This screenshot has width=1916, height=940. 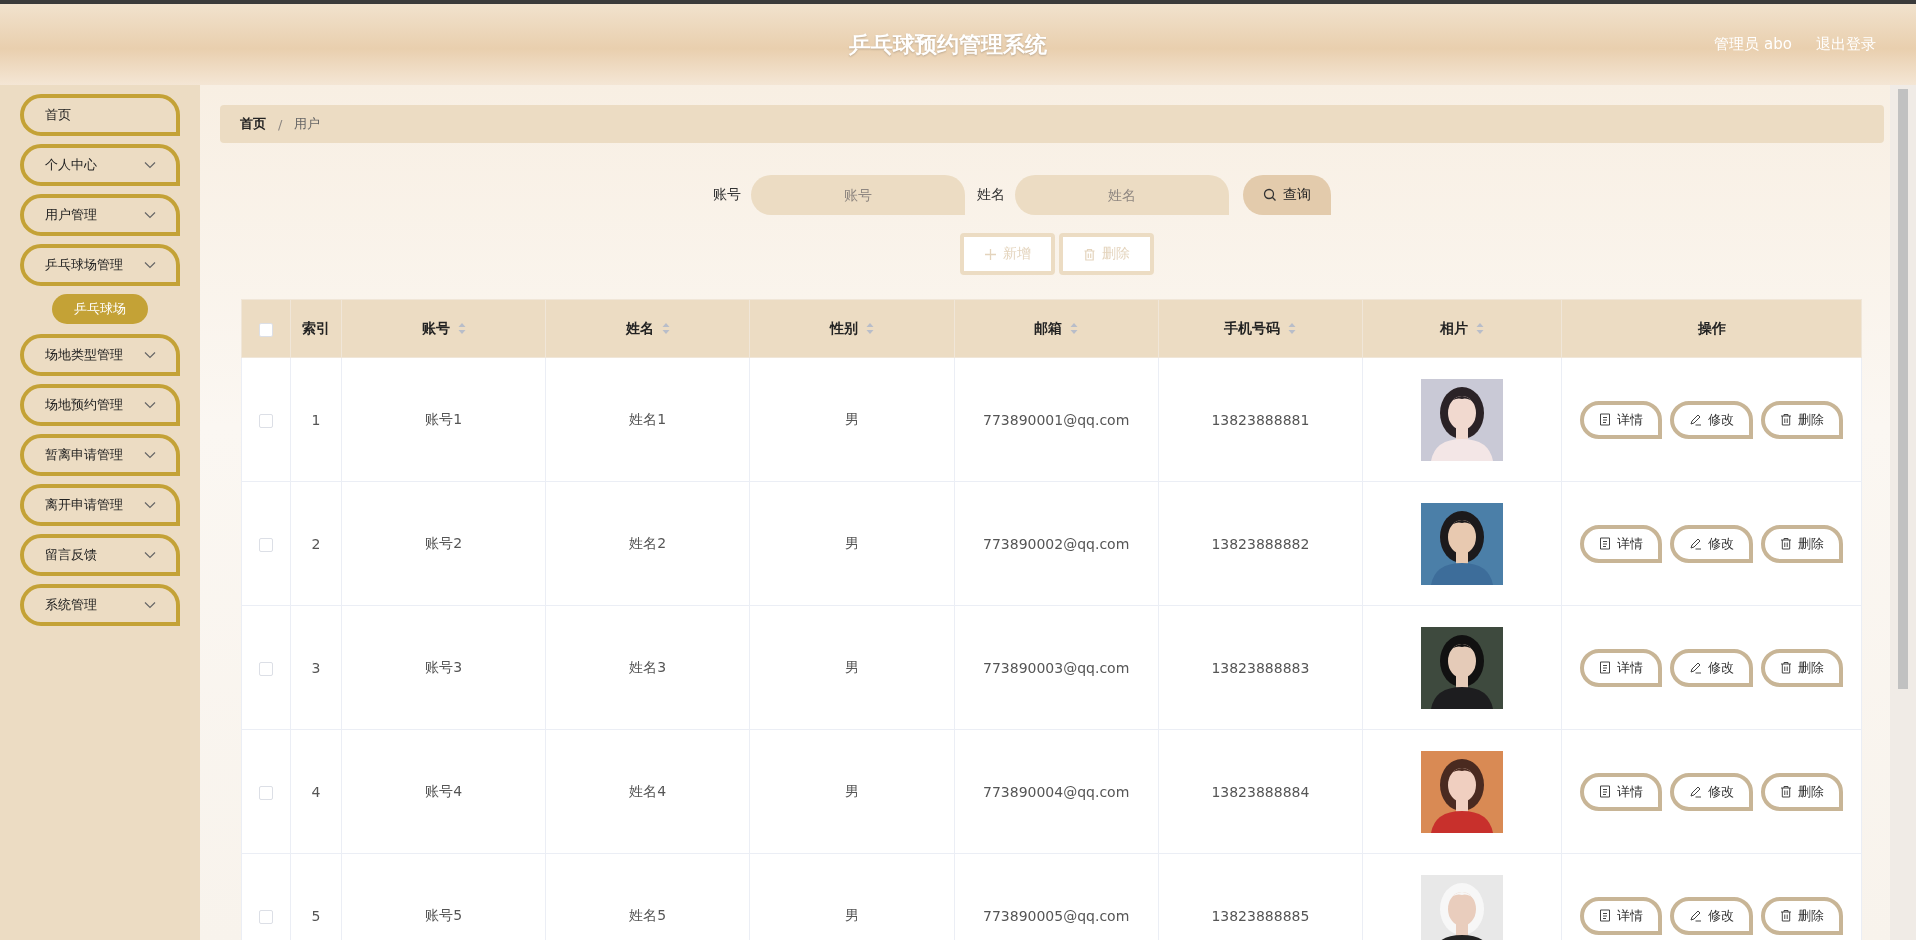 What do you see at coordinates (1462, 328) in the screenshot?
I see `column-header: 相片` at bounding box center [1462, 328].